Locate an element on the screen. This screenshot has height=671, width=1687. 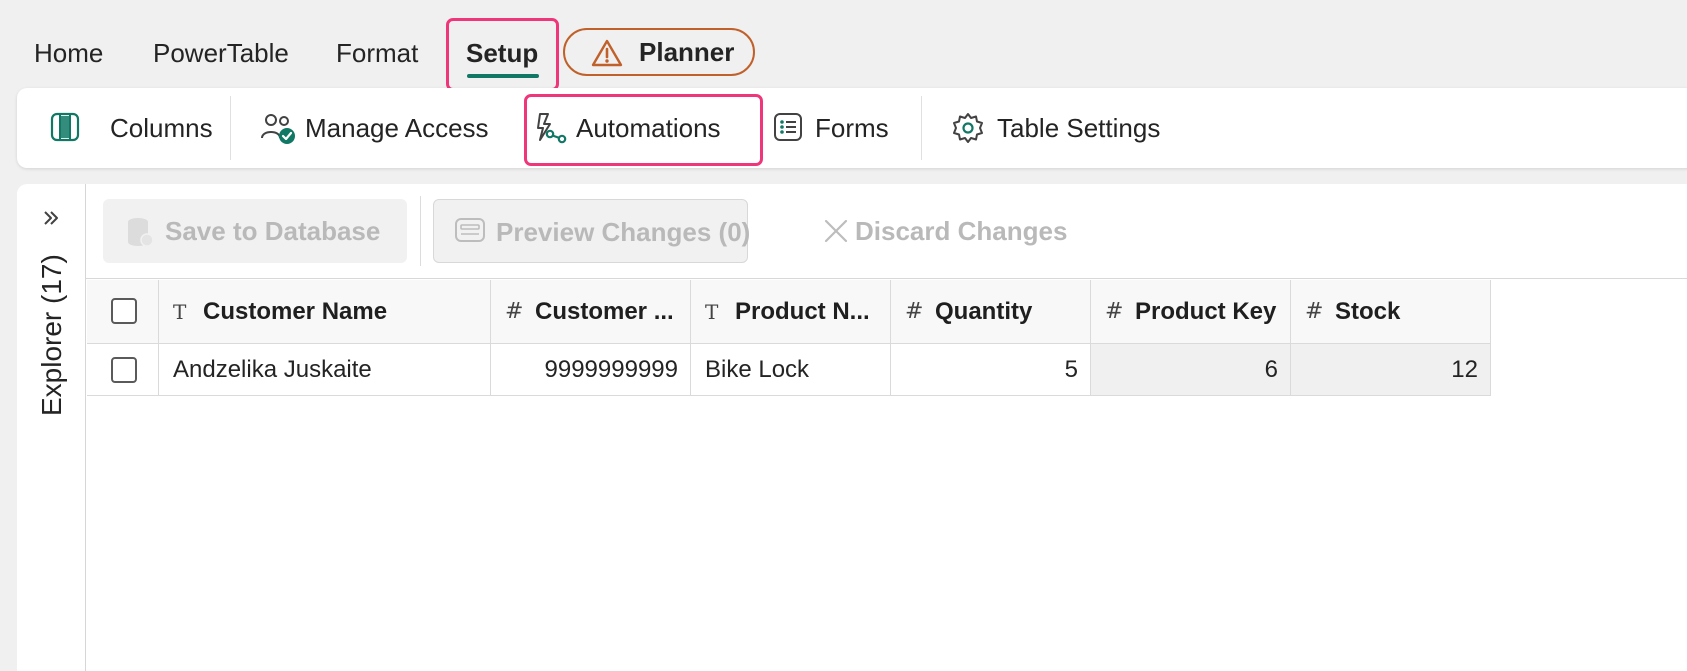
table-cell: Andzelika Juskaite is located at coordinates (325, 370).